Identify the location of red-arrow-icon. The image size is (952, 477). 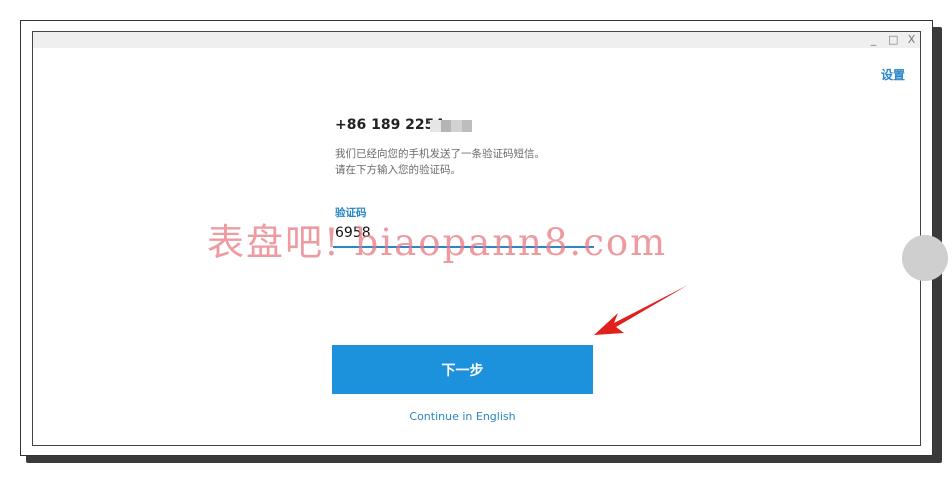
(641, 310).